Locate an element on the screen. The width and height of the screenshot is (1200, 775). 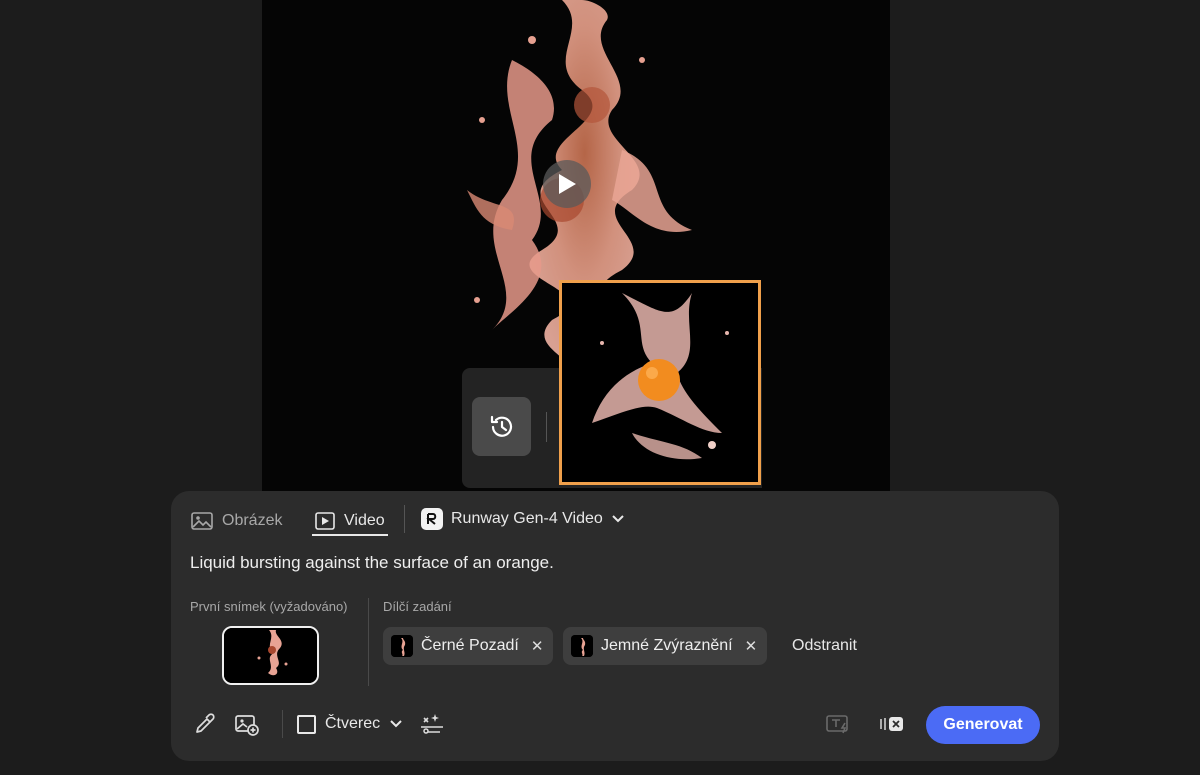
generate-button: Generovat is located at coordinates (983, 725).